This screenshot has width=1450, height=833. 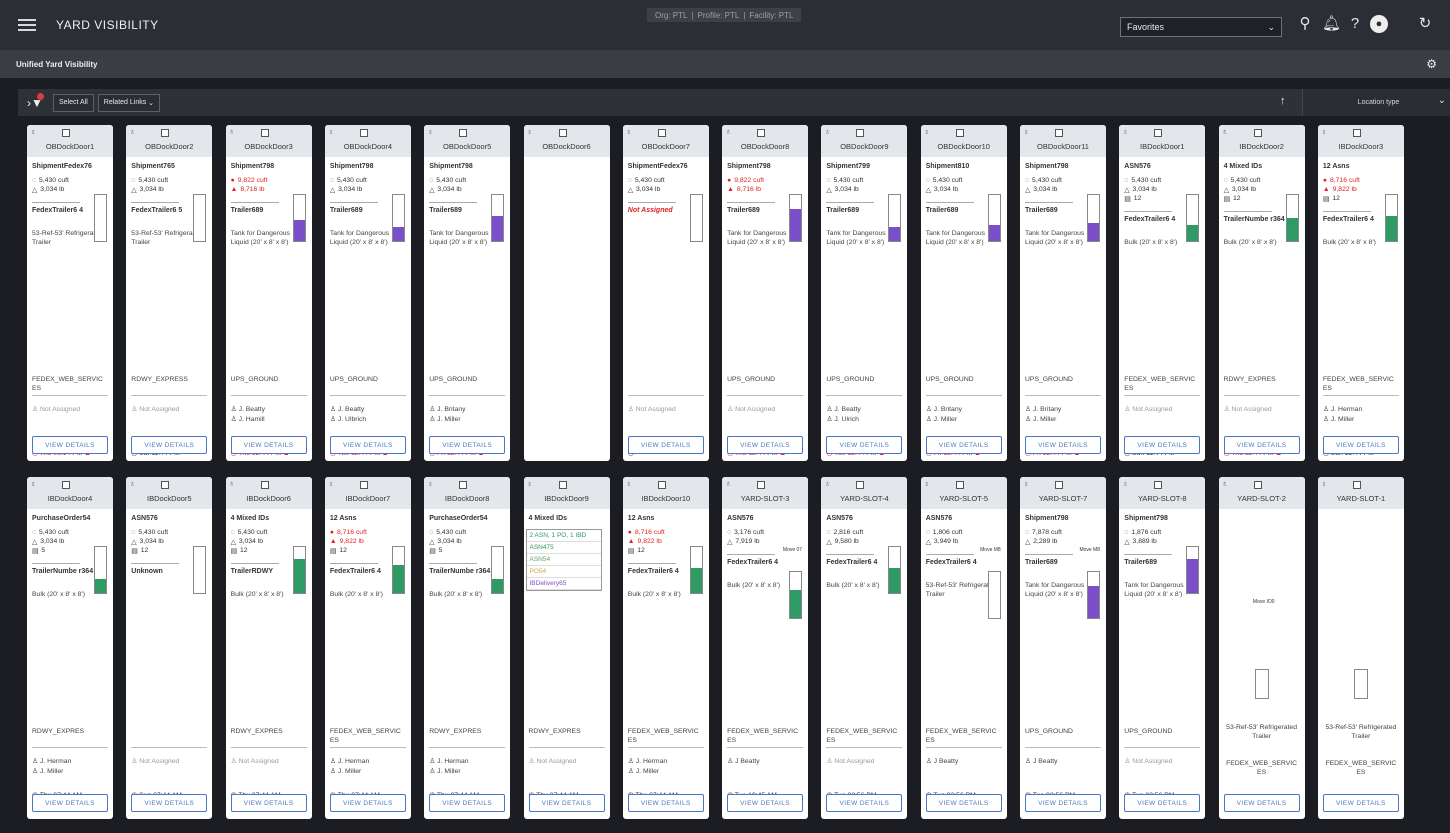 I want to click on weight-icon: △, so click(x=928, y=190).